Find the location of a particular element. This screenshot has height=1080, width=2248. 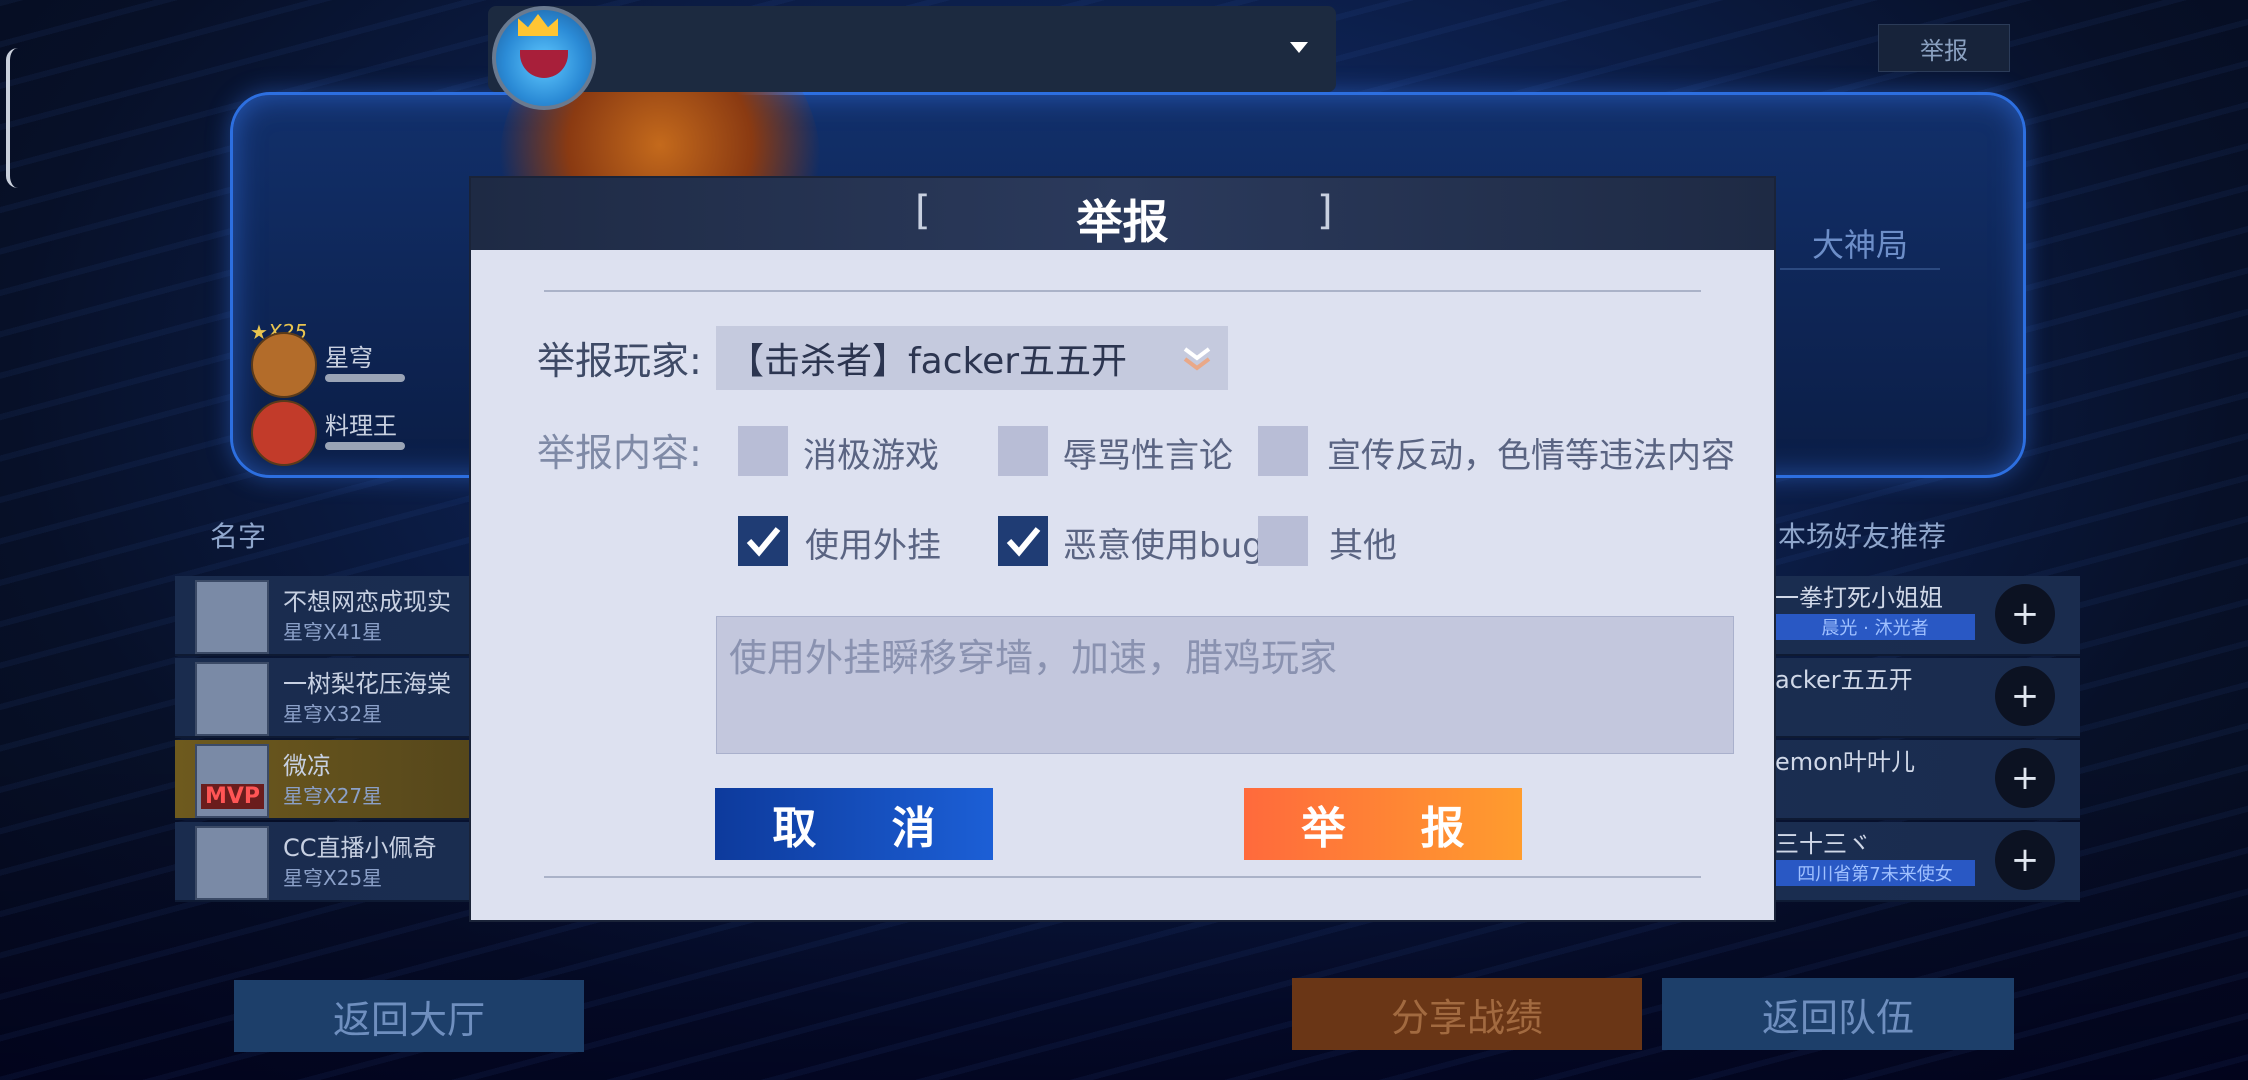

bottom-divider is located at coordinates (1122, 877).